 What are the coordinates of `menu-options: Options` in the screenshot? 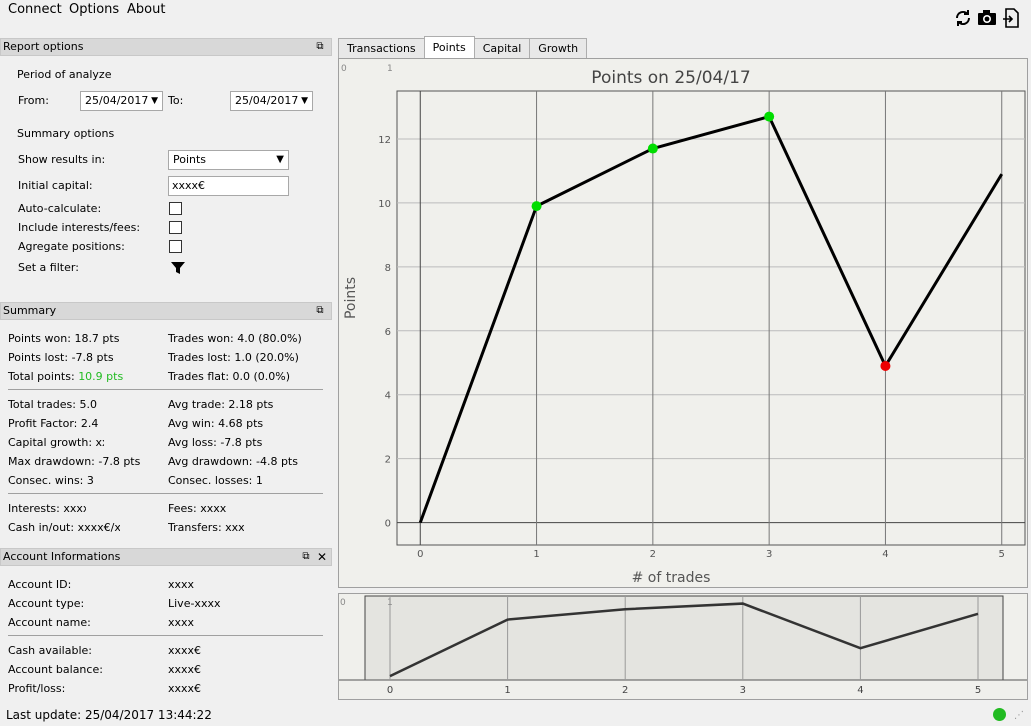 It's located at (94, 9).